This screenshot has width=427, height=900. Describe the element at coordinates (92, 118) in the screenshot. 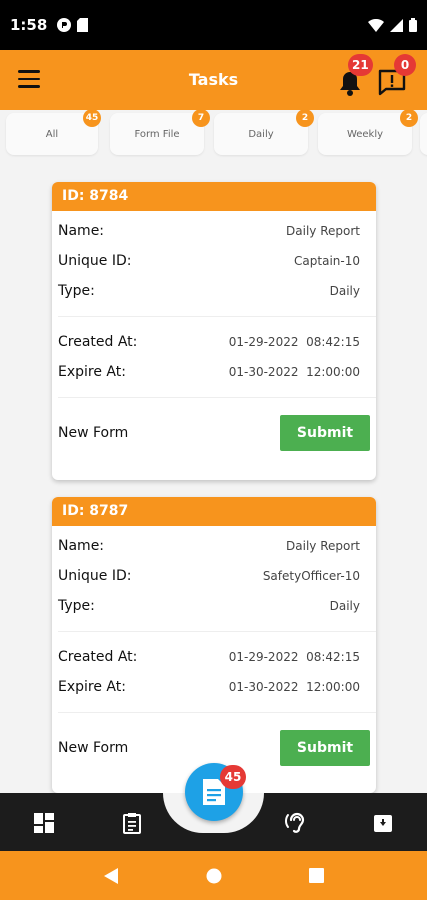

I see `filter-count-badge: 45` at that location.